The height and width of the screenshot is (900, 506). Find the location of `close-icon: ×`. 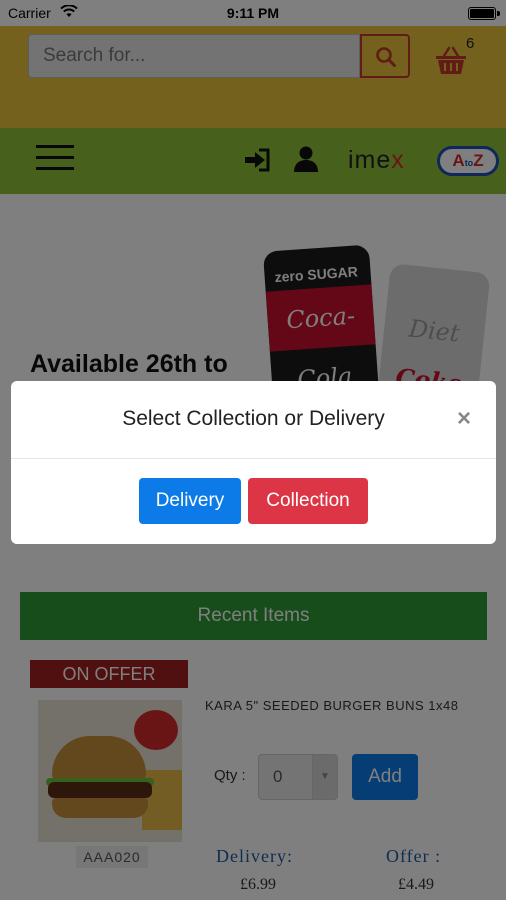

close-icon: × is located at coordinates (464, 419).